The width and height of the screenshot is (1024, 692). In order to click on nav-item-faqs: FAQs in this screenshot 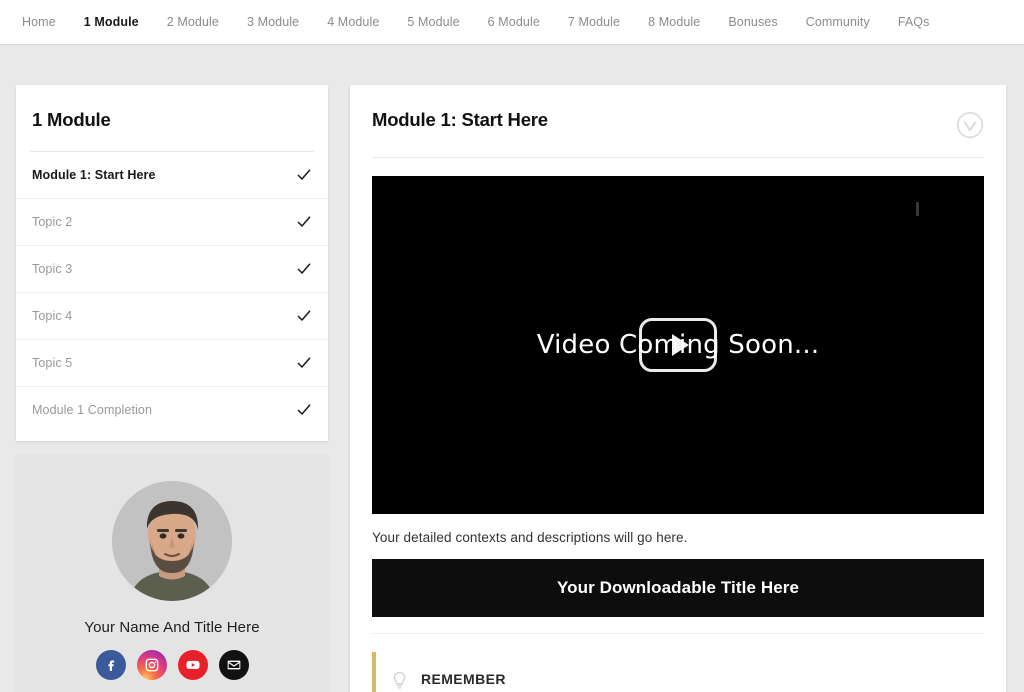, I will do `click(914, 22)`.